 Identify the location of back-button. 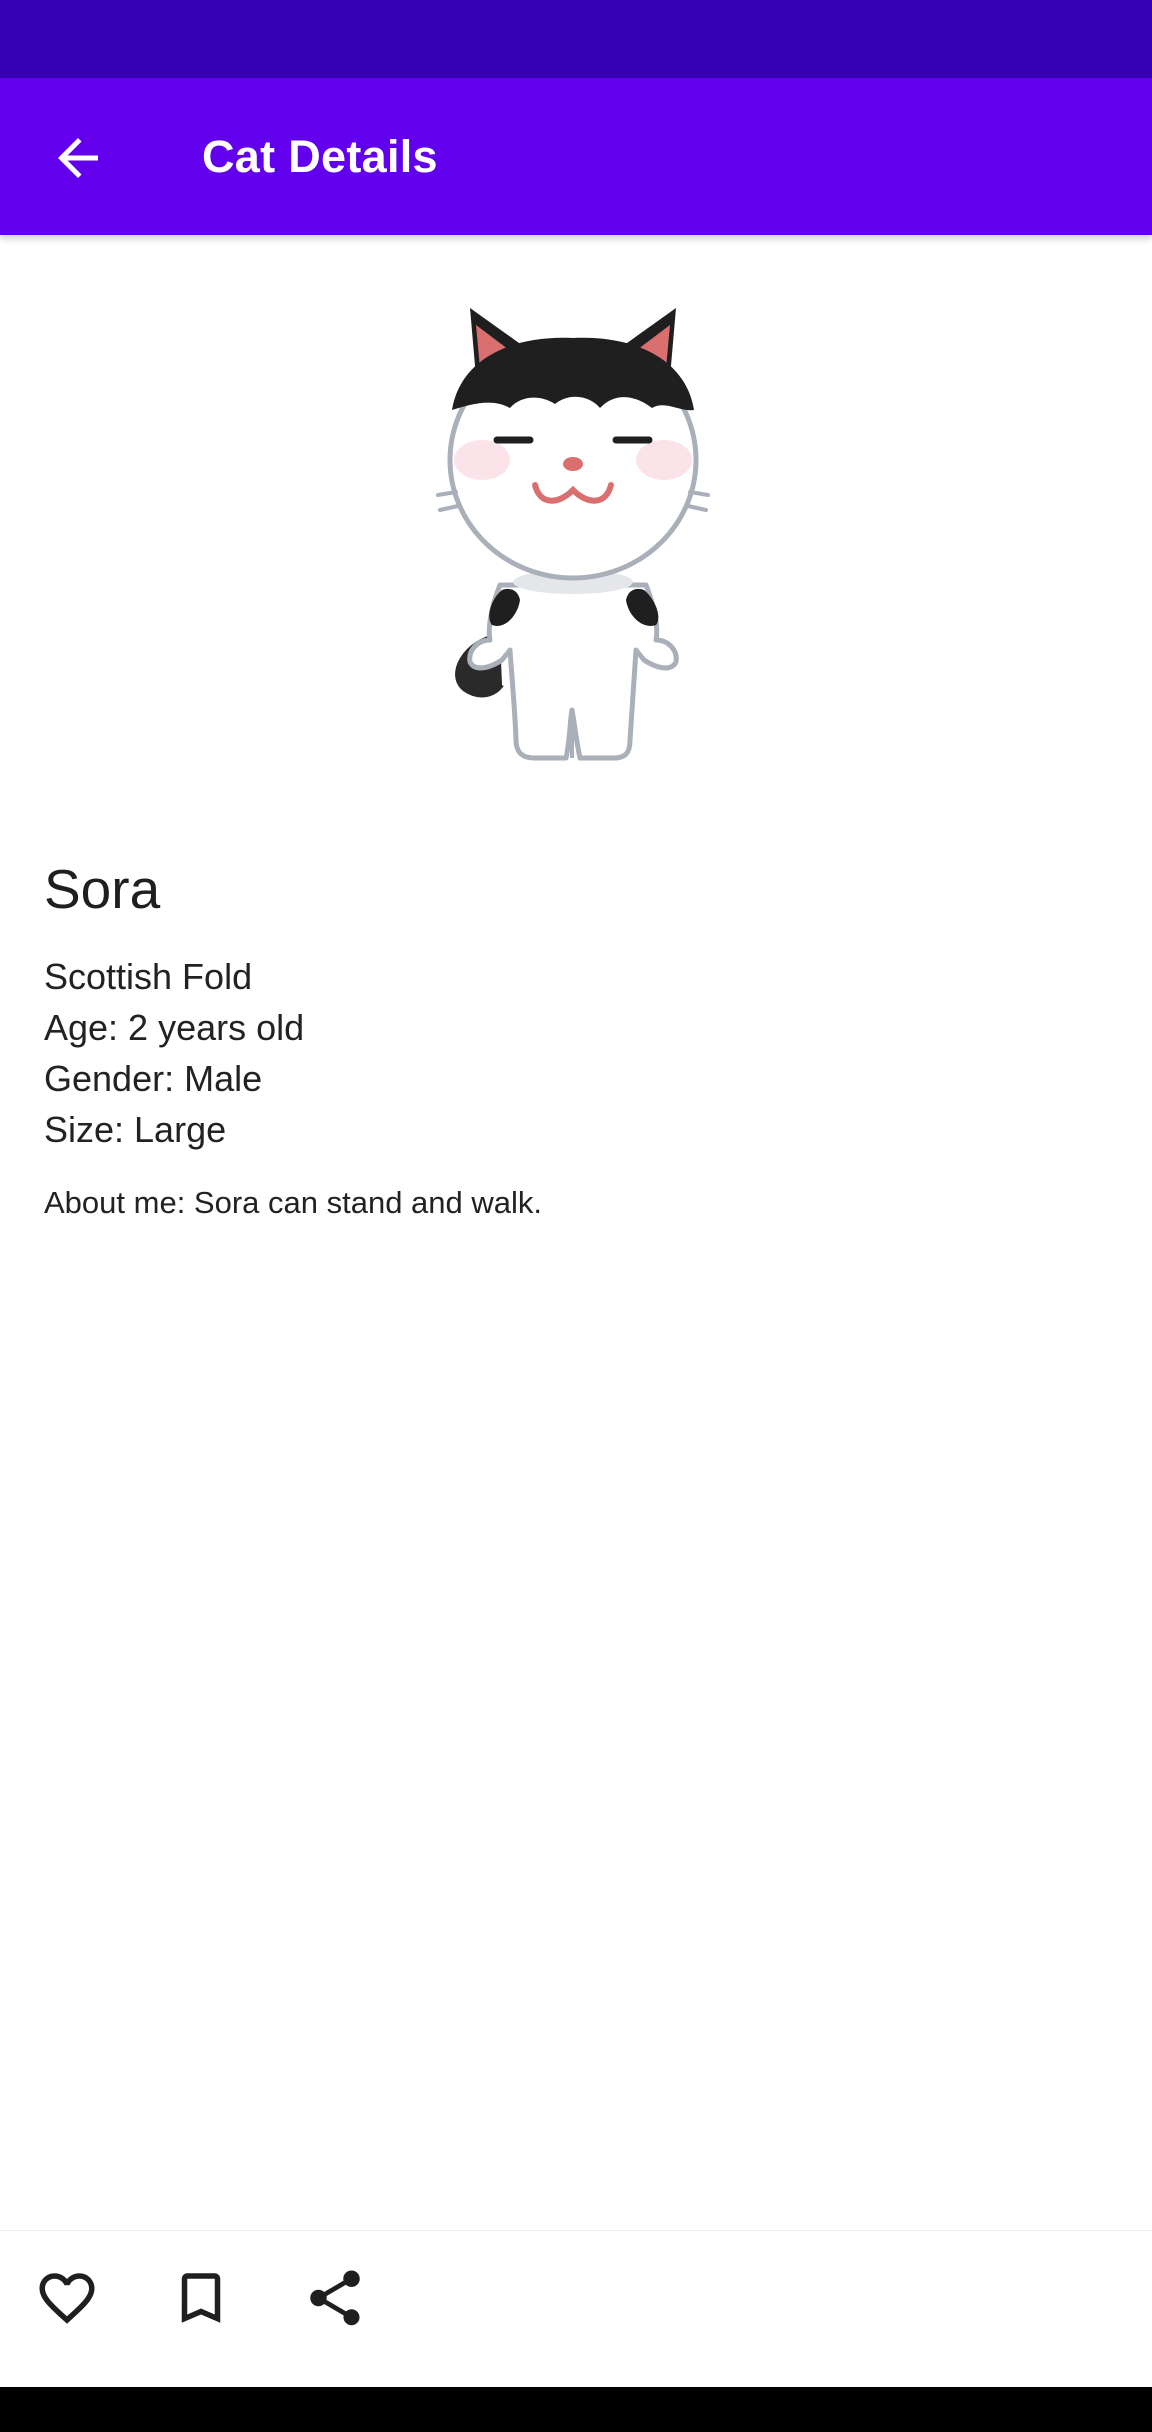
(78, 158).